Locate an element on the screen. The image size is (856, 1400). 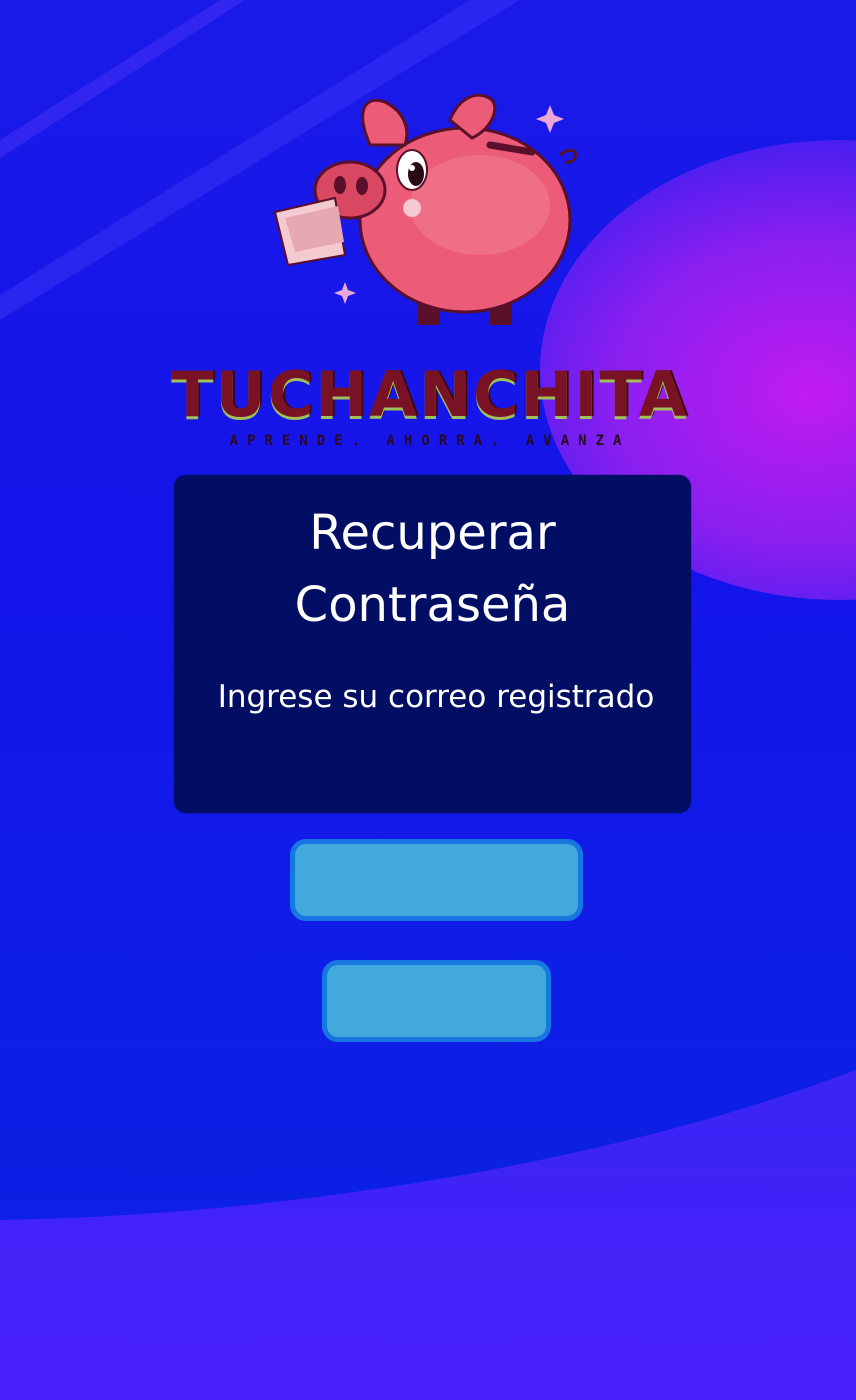
page-title: Recuperar Contraseña is located at coordinates (432, 569).